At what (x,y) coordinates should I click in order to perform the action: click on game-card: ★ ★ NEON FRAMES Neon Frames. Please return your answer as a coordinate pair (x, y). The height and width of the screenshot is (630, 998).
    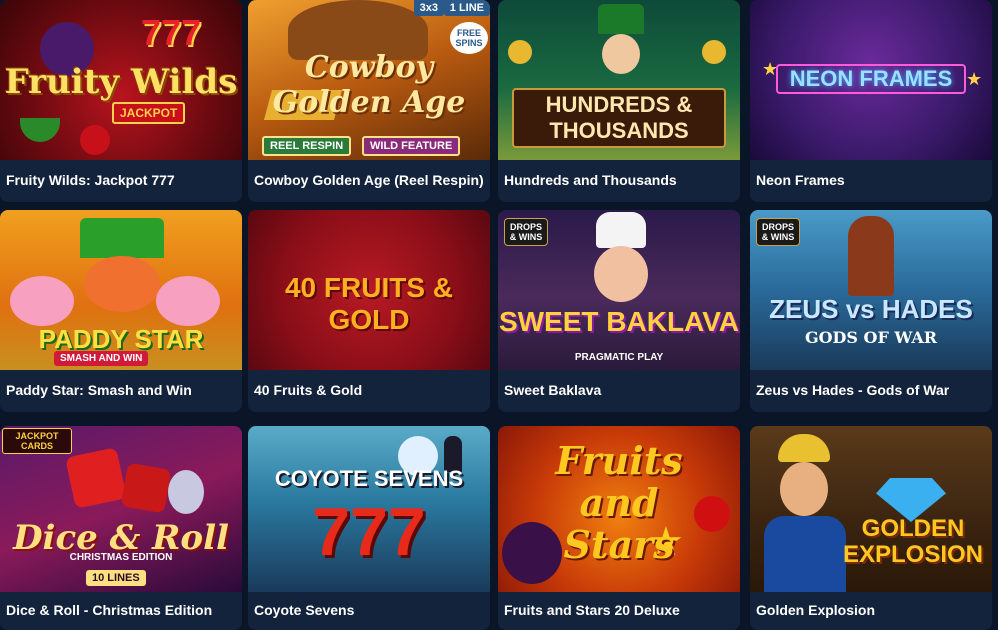
    Looking at the image, I should click on (871, 101).